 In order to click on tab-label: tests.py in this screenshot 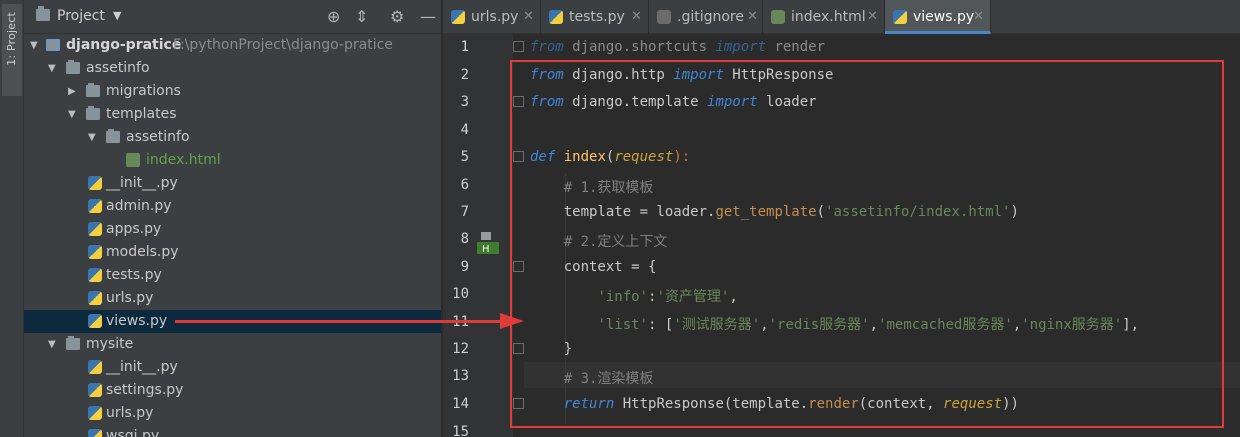, I will do `click(597, 17)`.